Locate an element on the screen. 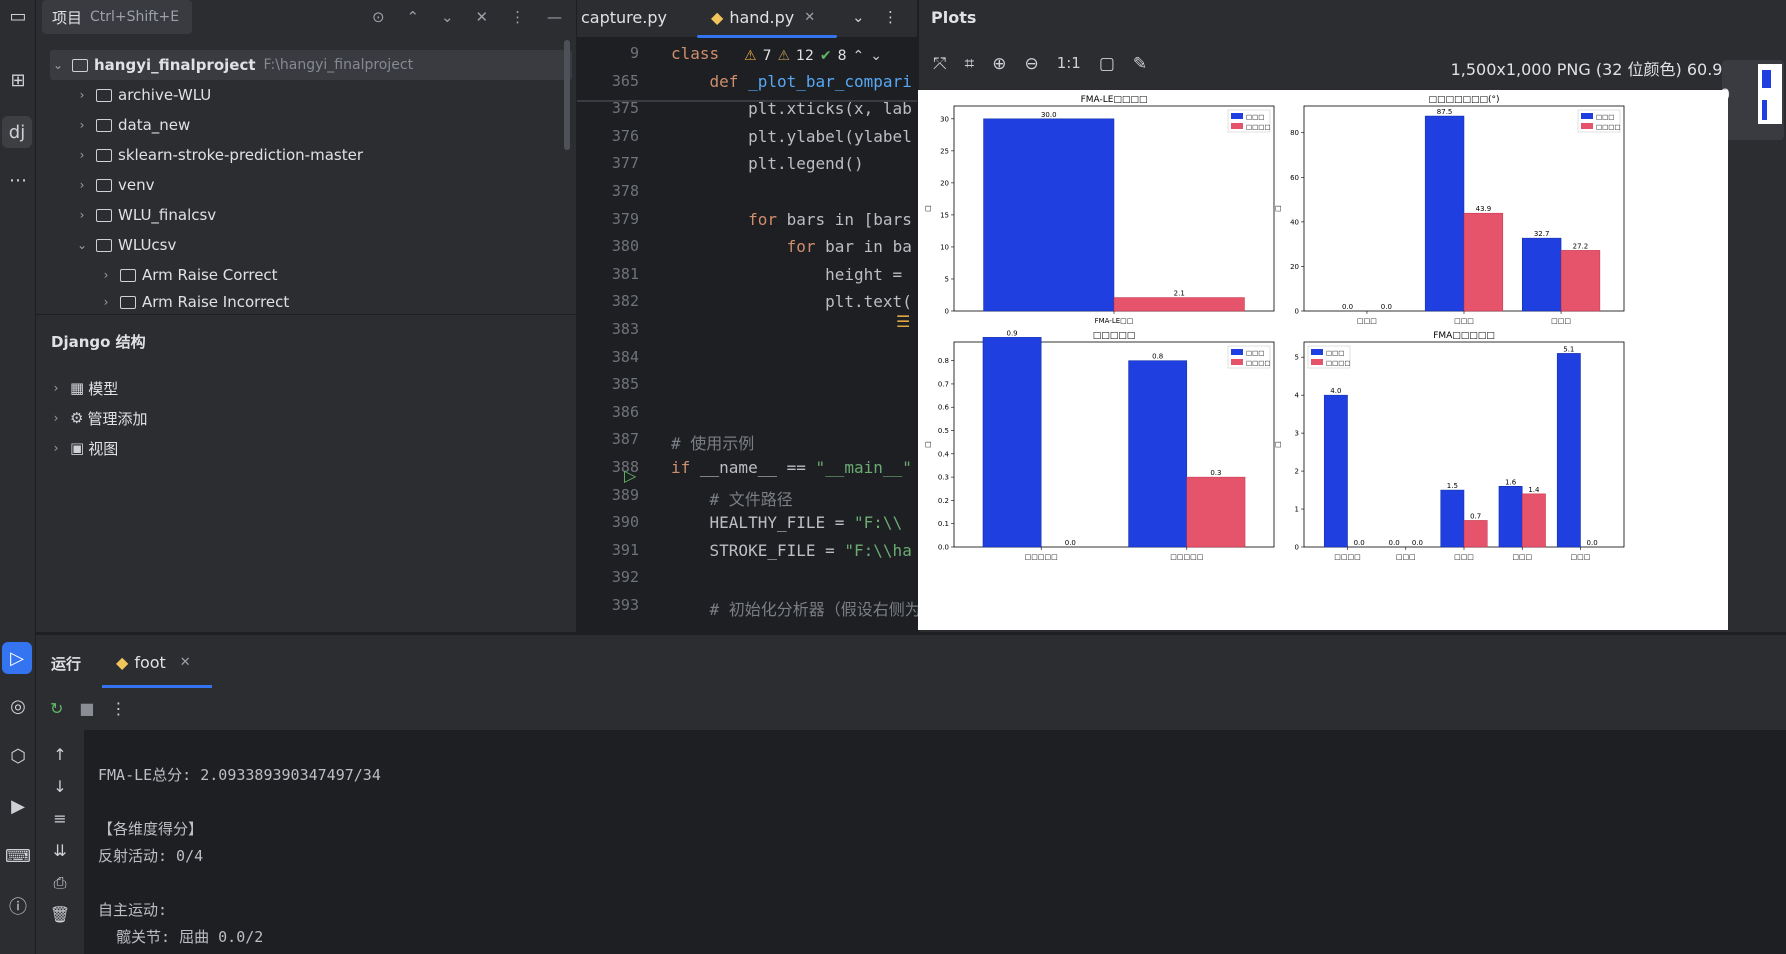  rerun-icon: ↻ is located at coordinates (56, 708).